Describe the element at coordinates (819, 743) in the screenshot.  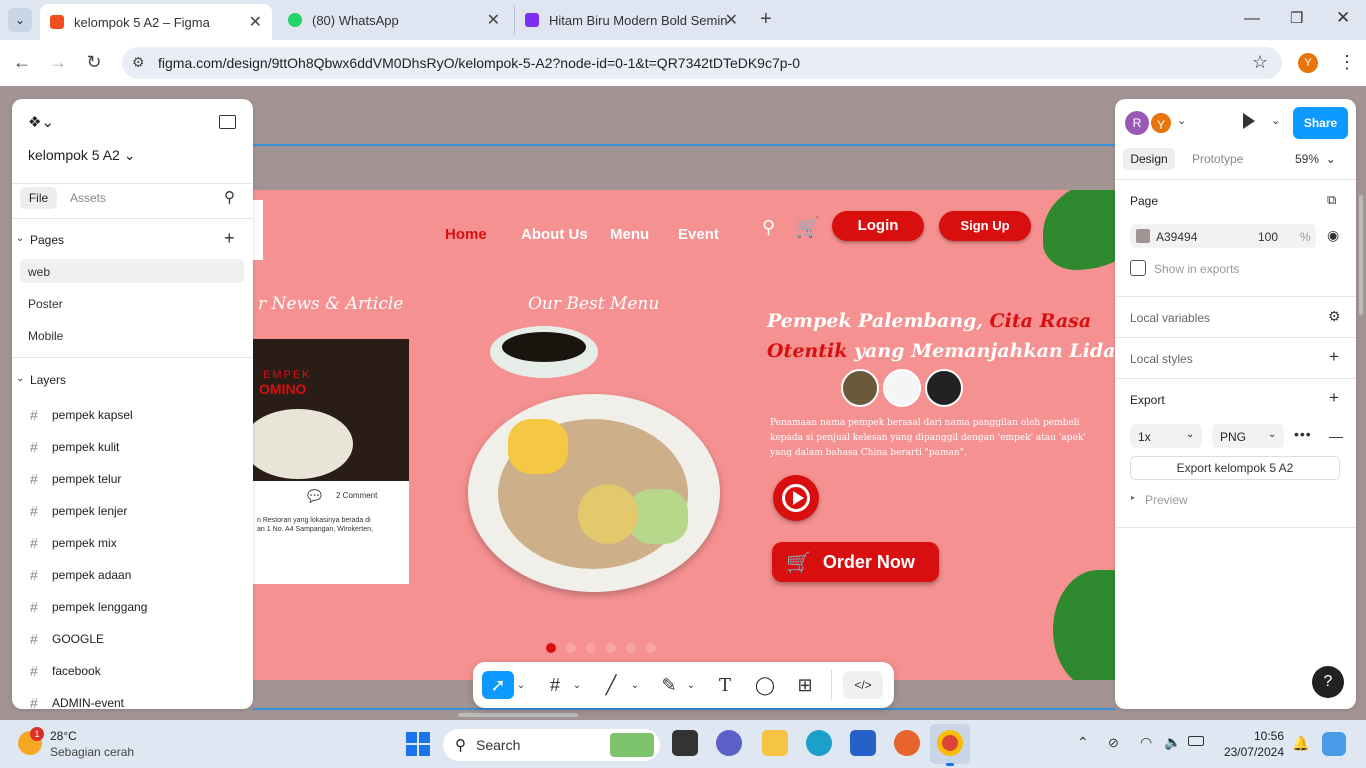
I see `edge-icon` at that location.